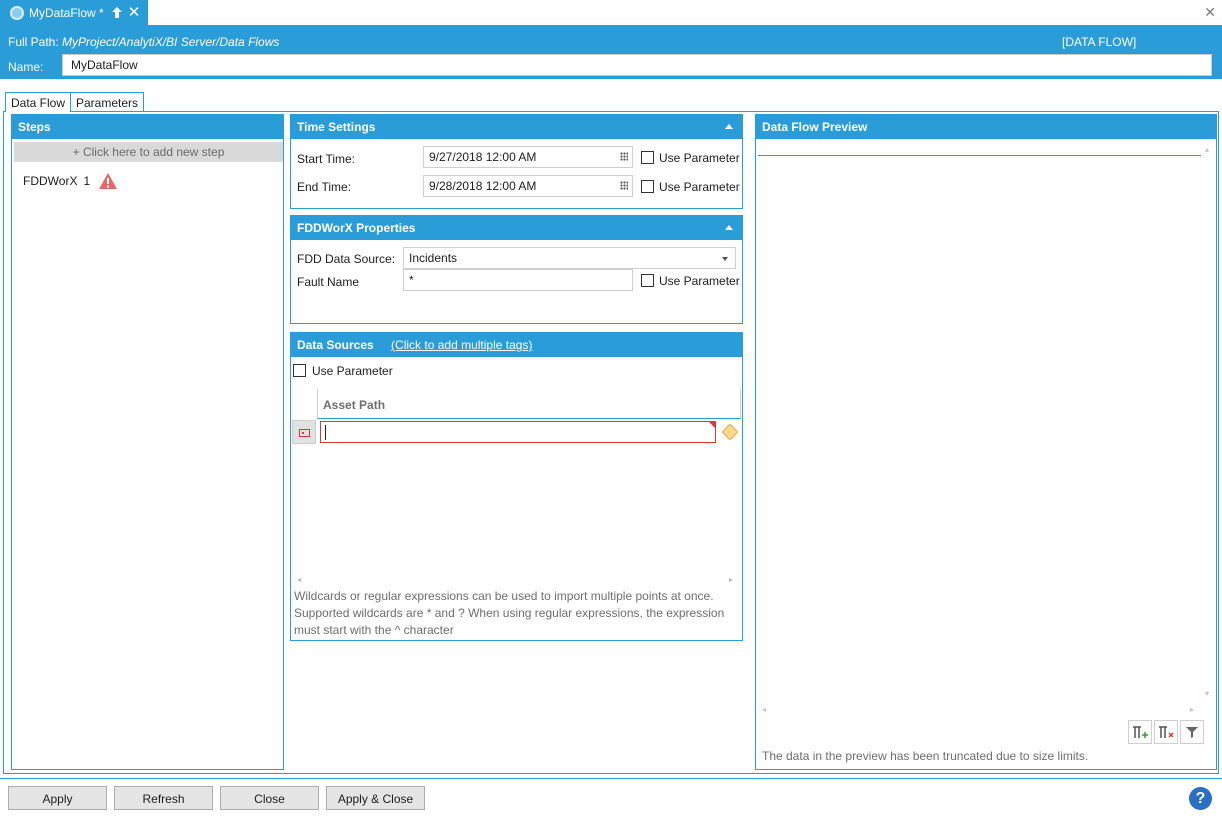 This screenshot has width=1222, height=816. I want to click on preview-title: Data Flow Preview, so click(986, 127).